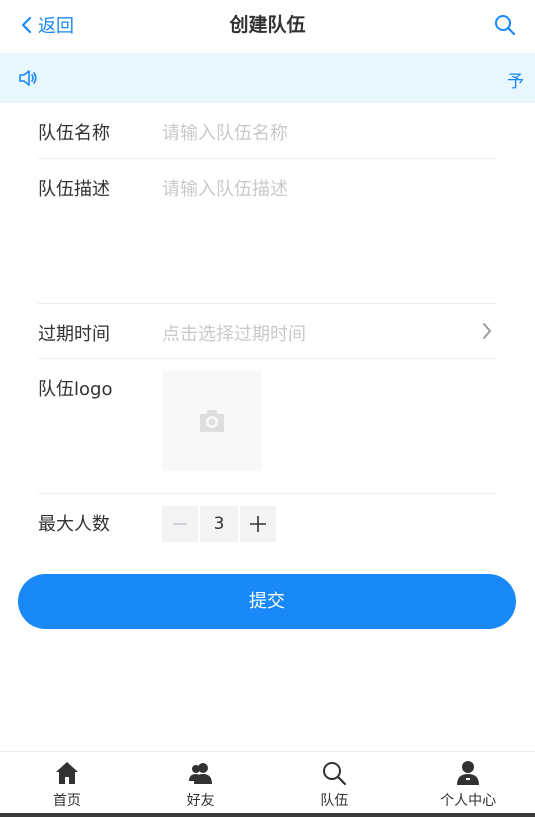 The height and width of the screenshot is (817, 535). Describe the element at coordinates (26, 25) in the screenshot. I see `chevron-left-icon` at that location.